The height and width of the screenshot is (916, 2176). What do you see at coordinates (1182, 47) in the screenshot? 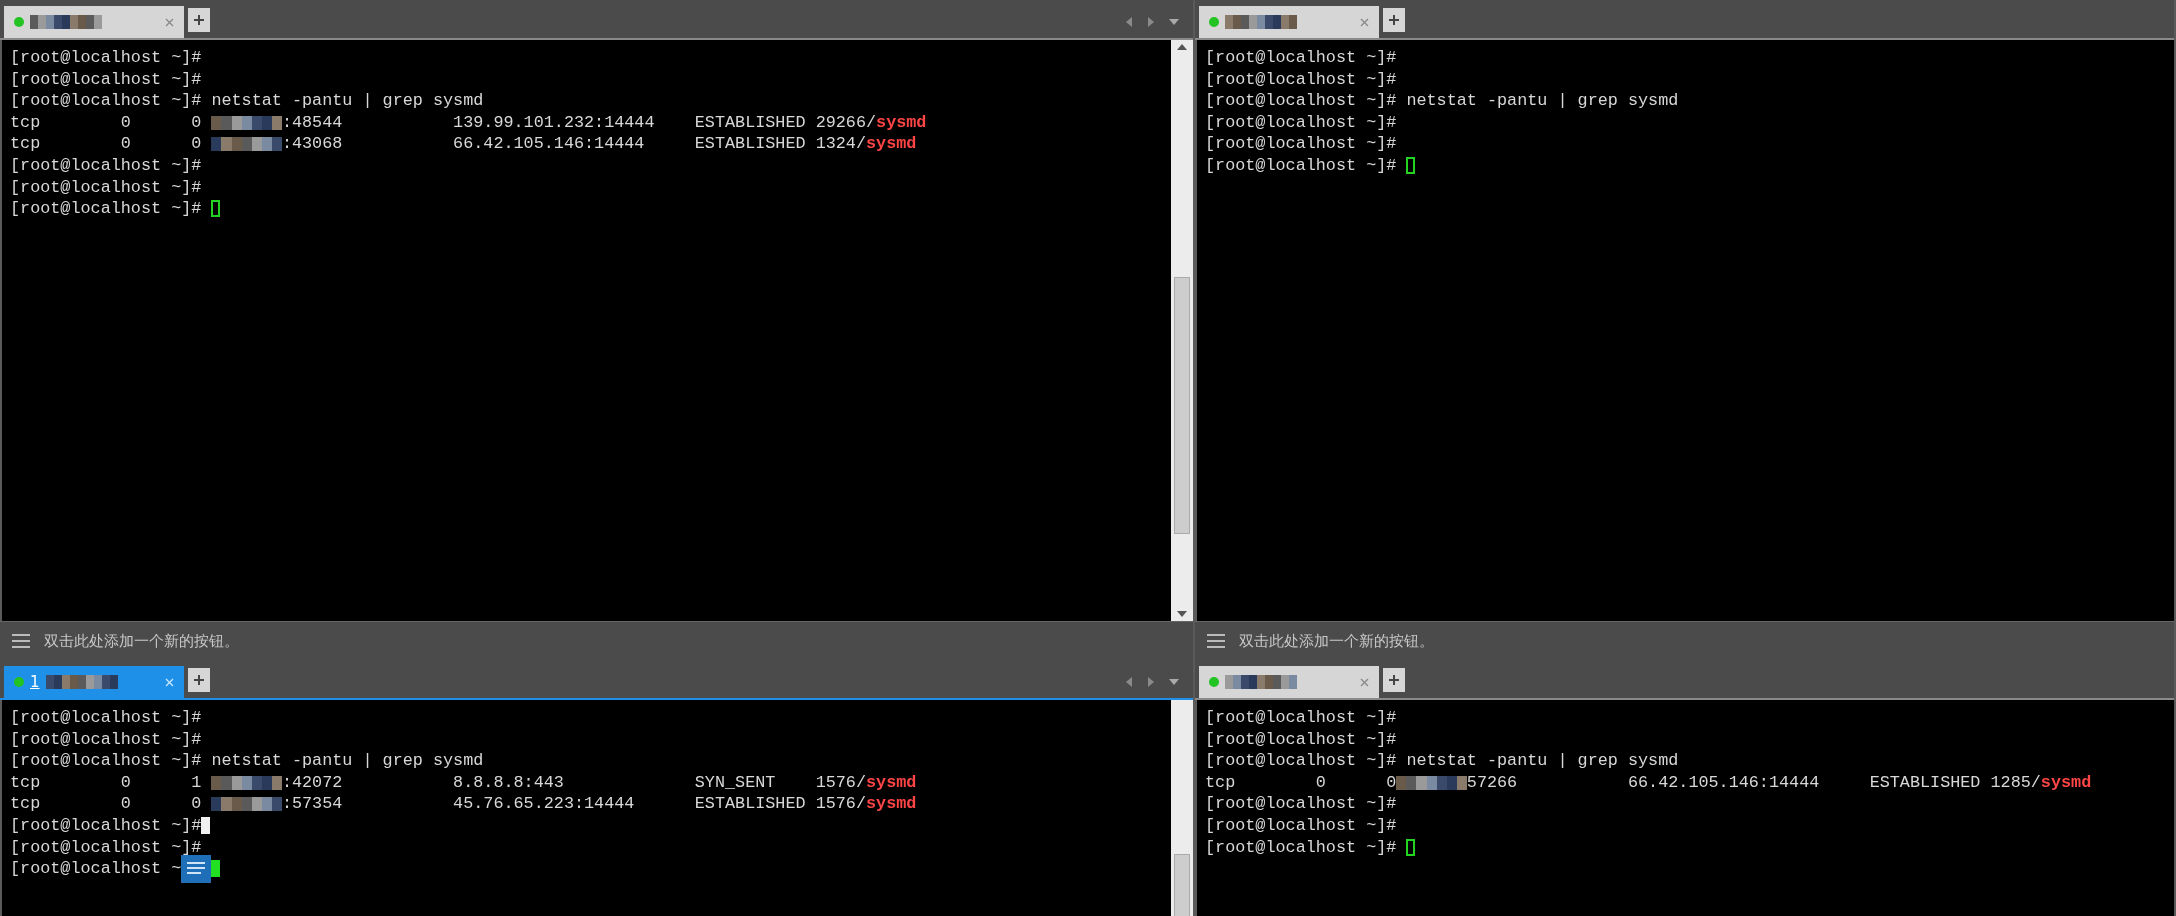
I see `scroll-up-icon` at bounding box center [1182, 47].